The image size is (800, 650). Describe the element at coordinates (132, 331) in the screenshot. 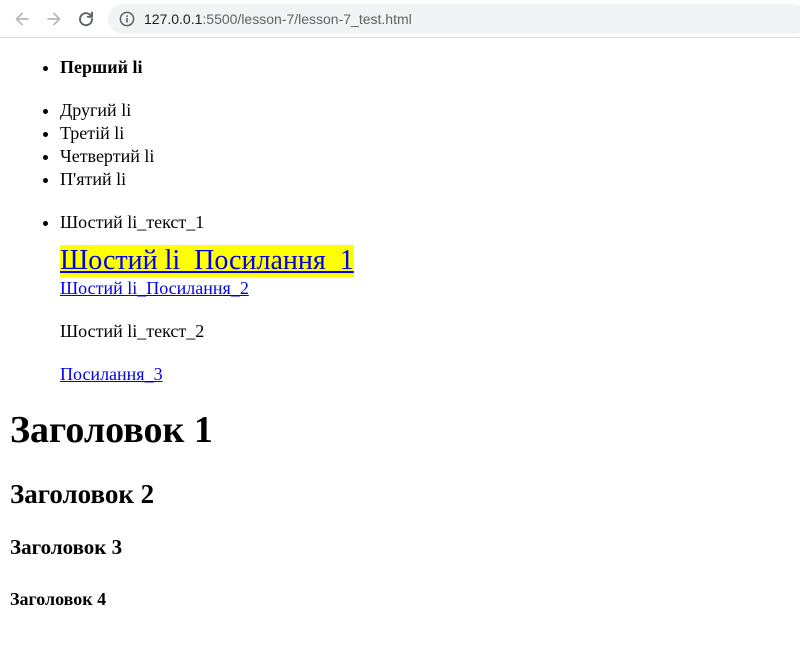

I see `list-item-6-text-2: Шостий li_текст_2` at that location.